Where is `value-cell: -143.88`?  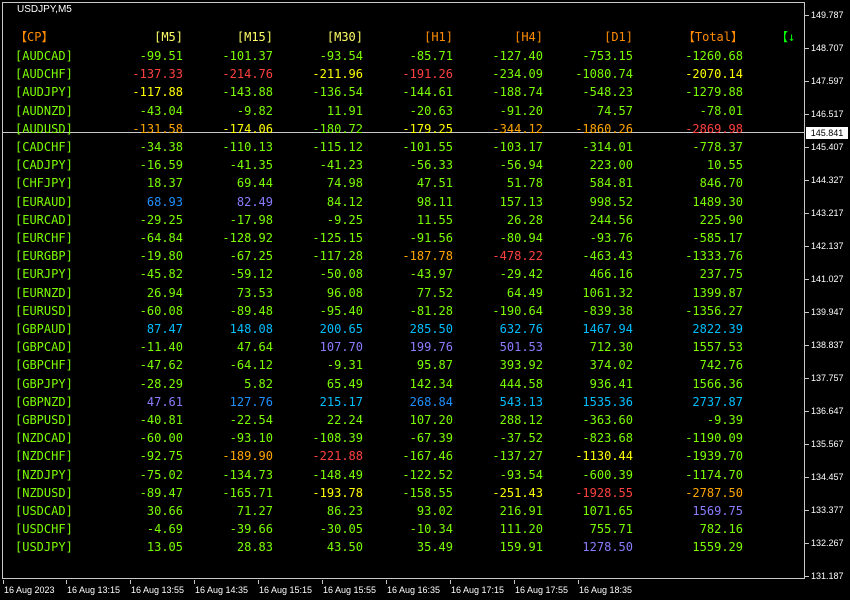
value-cell: -143.88 is located at coordinates (247, 92).